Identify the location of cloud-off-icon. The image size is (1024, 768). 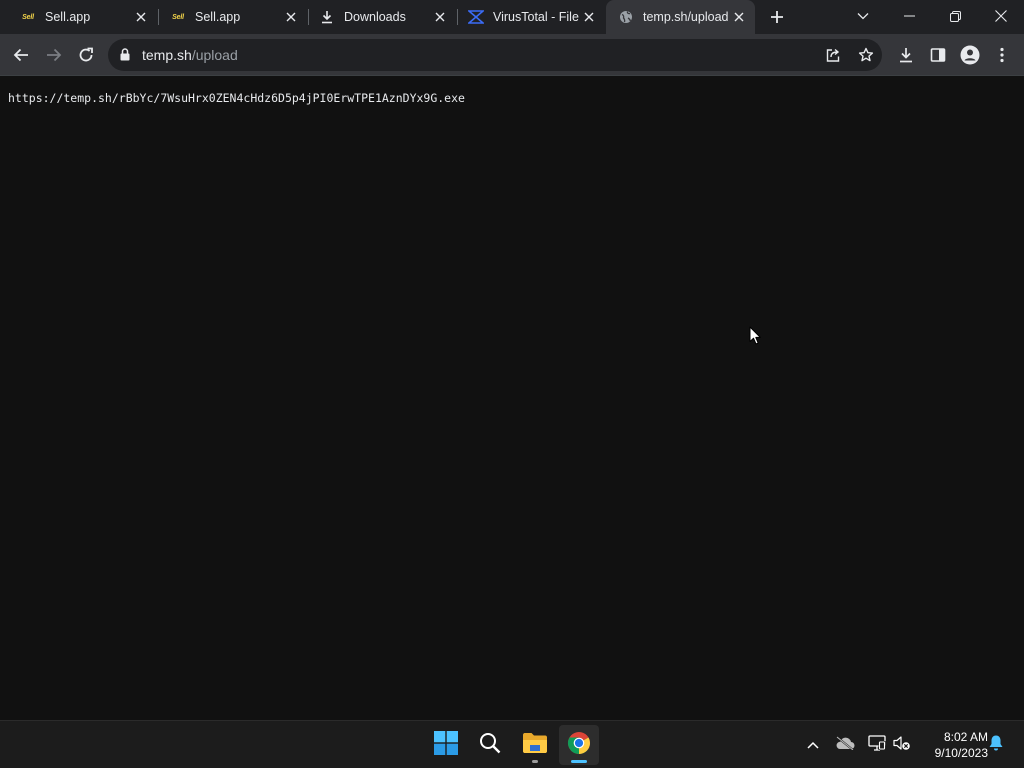
(845, 745).